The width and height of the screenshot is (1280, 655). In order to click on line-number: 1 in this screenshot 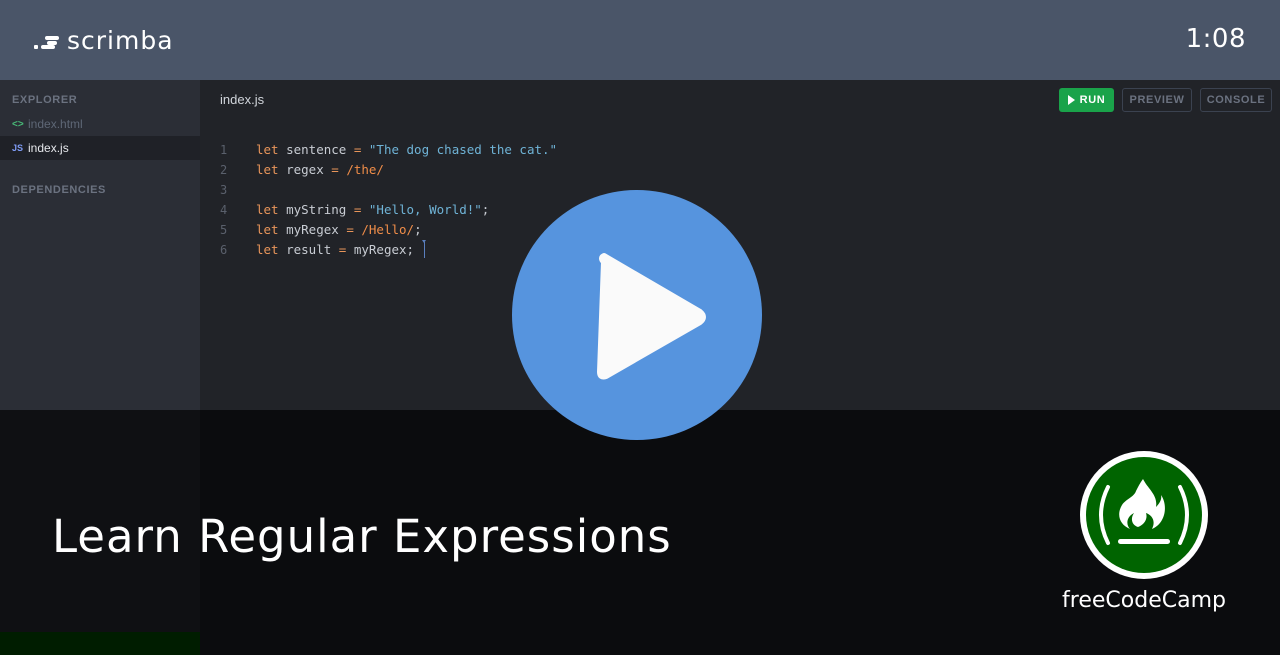, I will do `click(224, 150)`.